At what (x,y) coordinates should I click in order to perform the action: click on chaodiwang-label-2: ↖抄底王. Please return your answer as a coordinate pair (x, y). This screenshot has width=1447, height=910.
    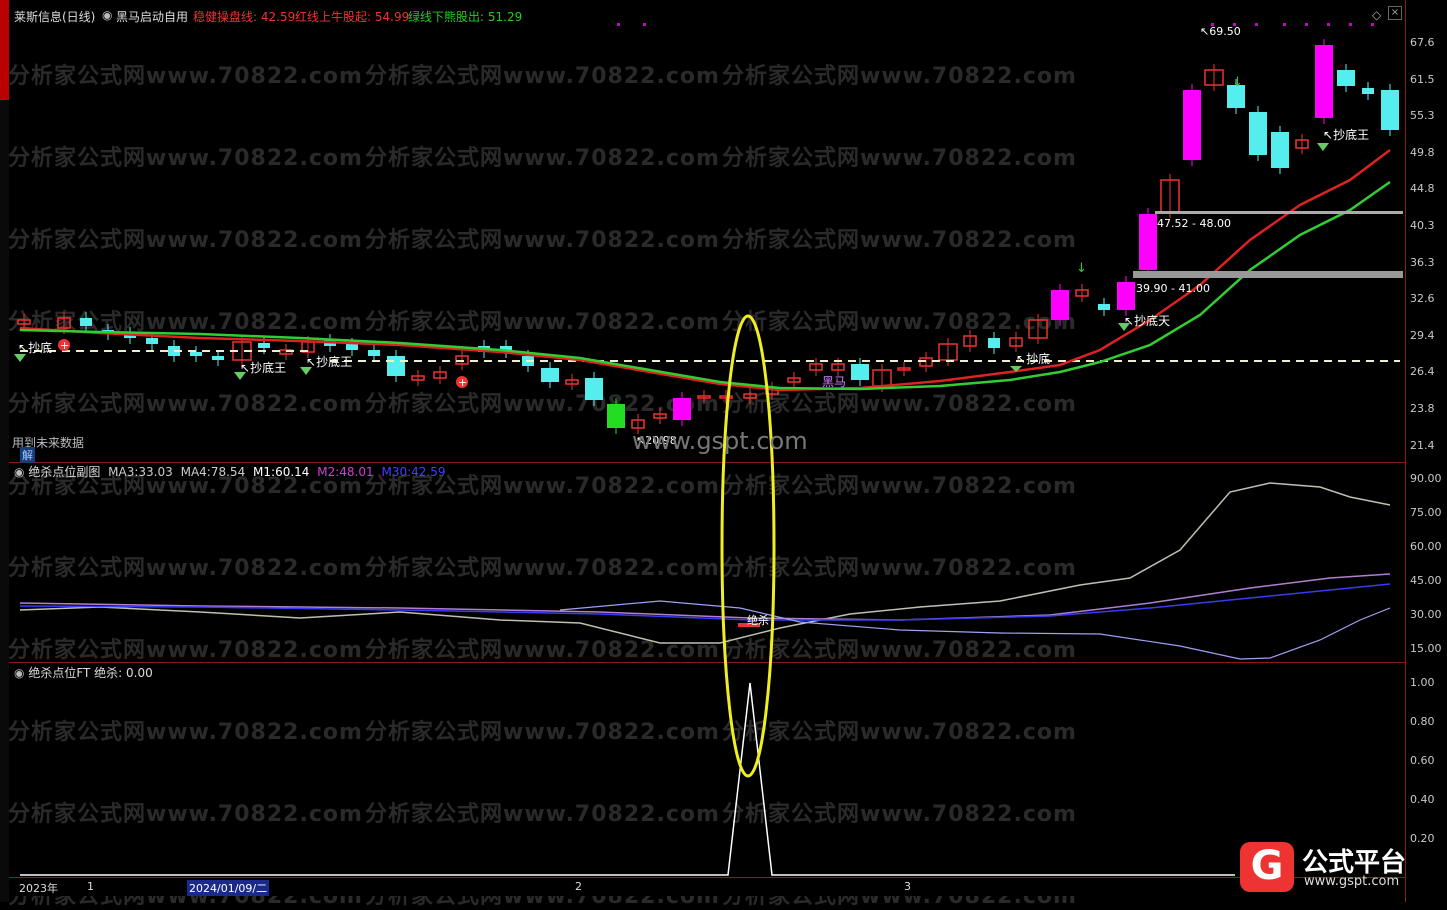
    Looking at the image, I should click on (329, 362).